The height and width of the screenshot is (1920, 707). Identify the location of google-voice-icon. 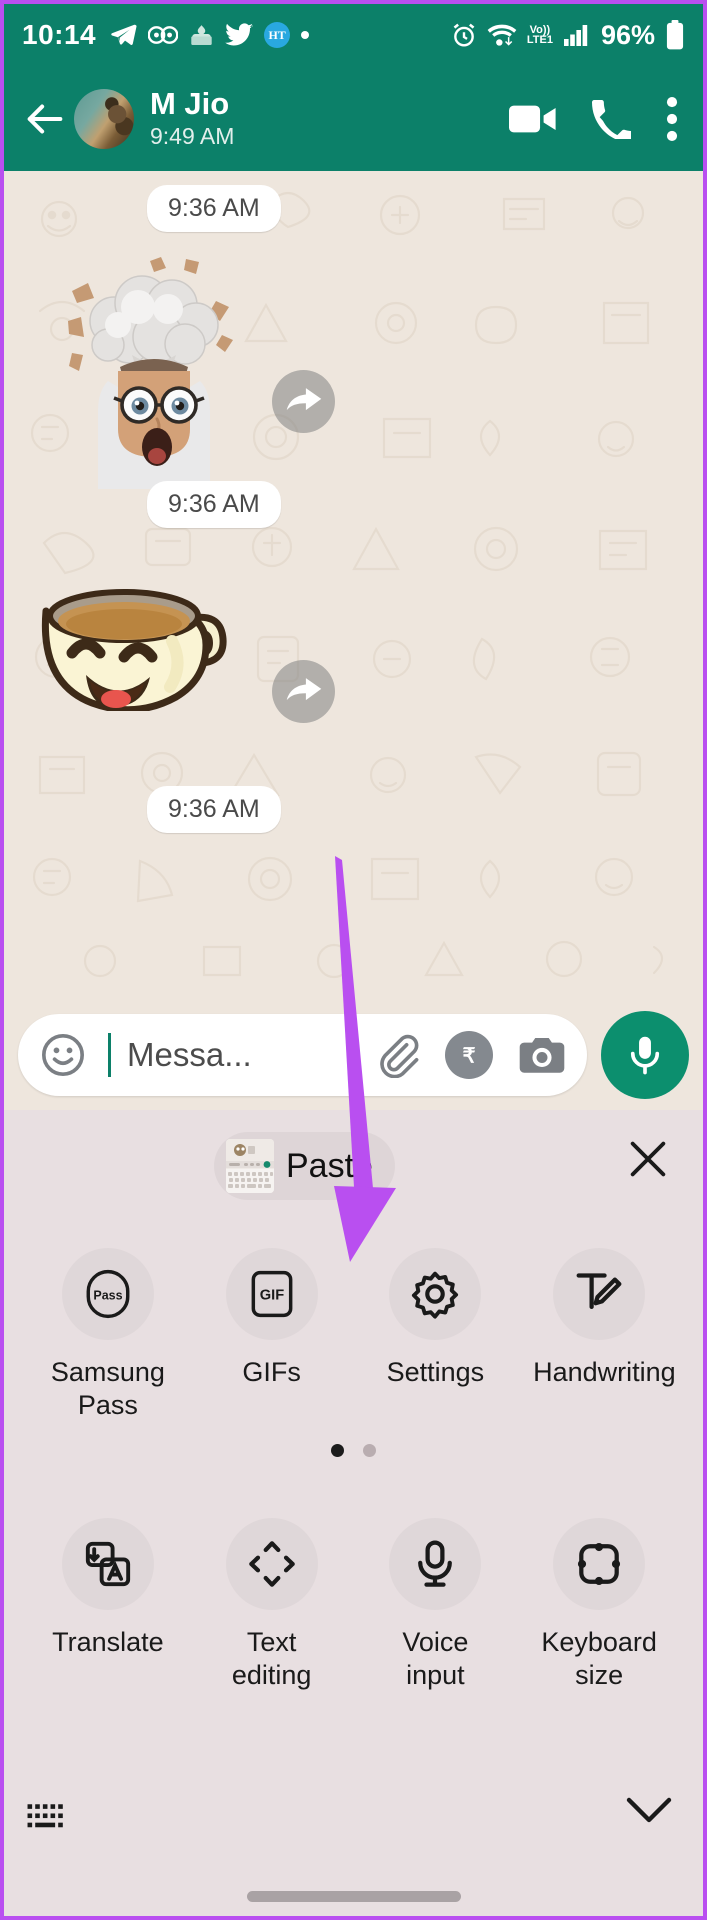
(163, 35).